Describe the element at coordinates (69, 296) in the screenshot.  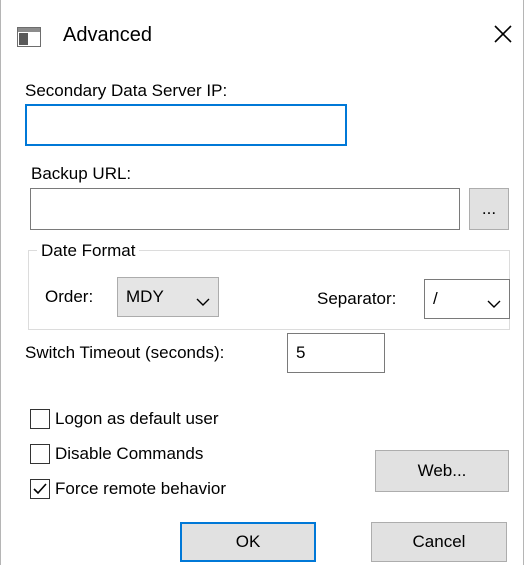
I see `order-label: Order:` at that location.